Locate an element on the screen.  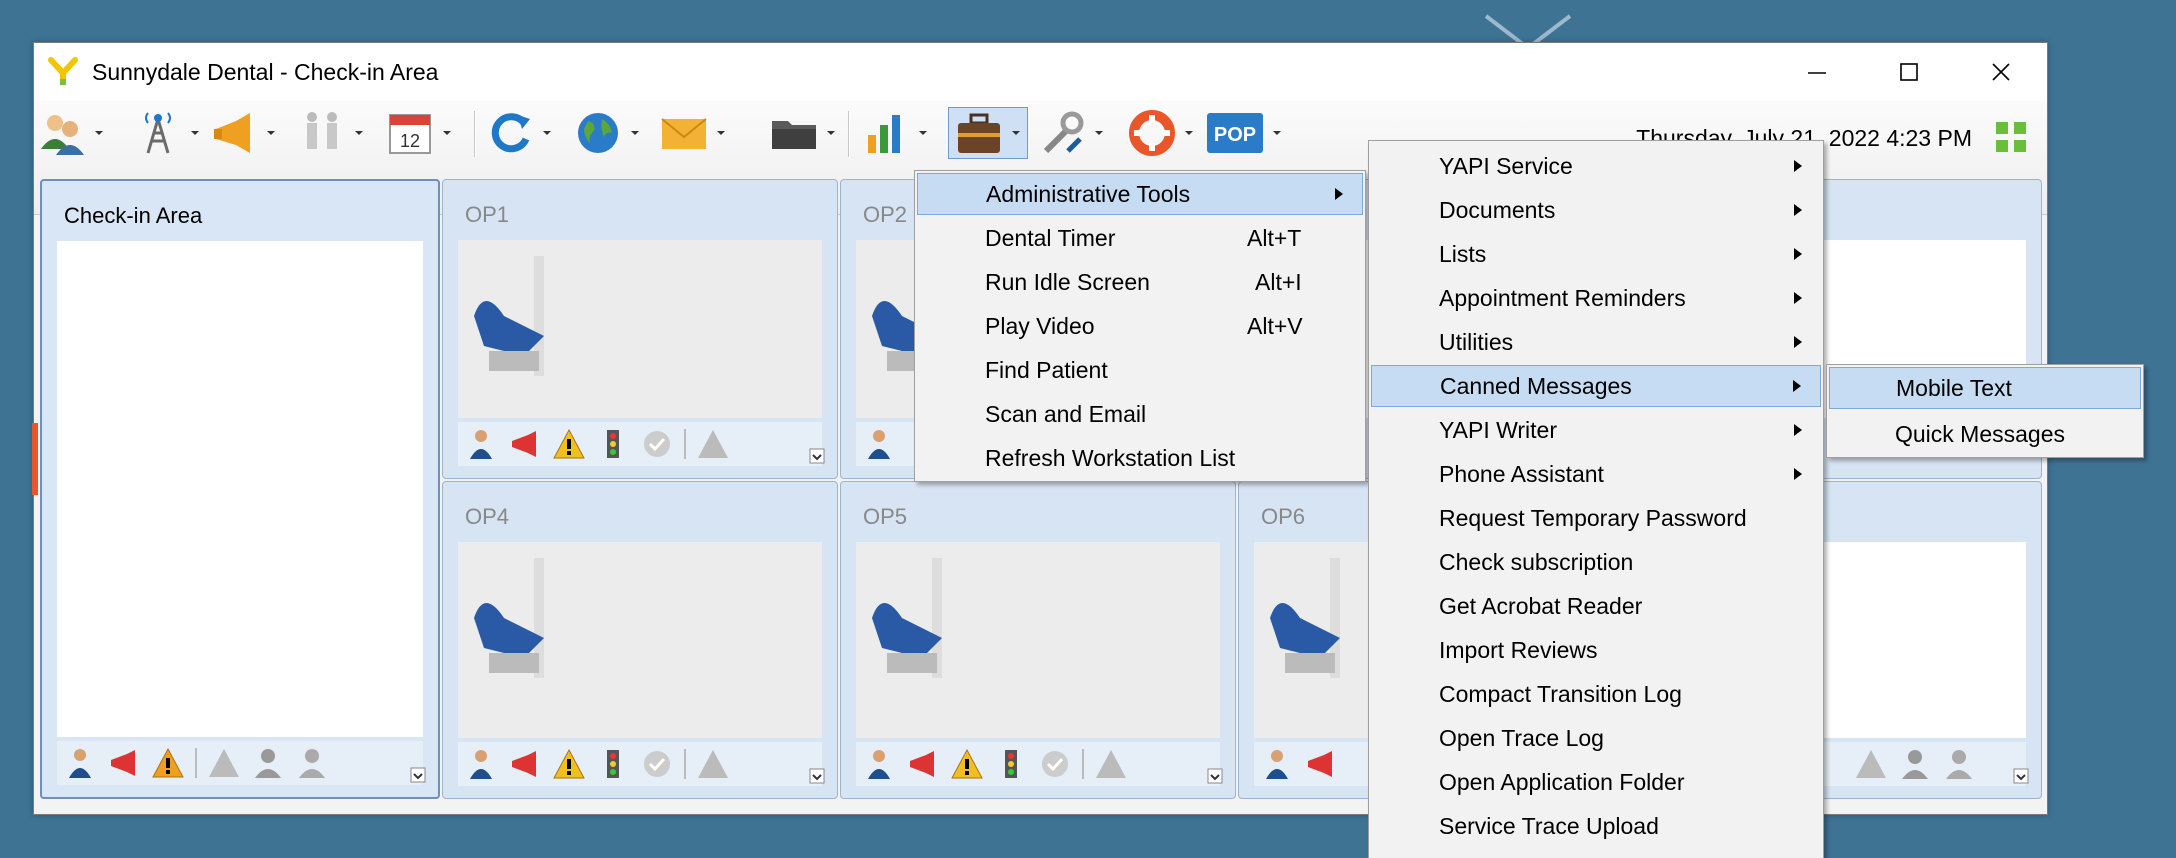
menu-item-open-trace-log: Open Trace Log is located at coordinates (1596, 738).